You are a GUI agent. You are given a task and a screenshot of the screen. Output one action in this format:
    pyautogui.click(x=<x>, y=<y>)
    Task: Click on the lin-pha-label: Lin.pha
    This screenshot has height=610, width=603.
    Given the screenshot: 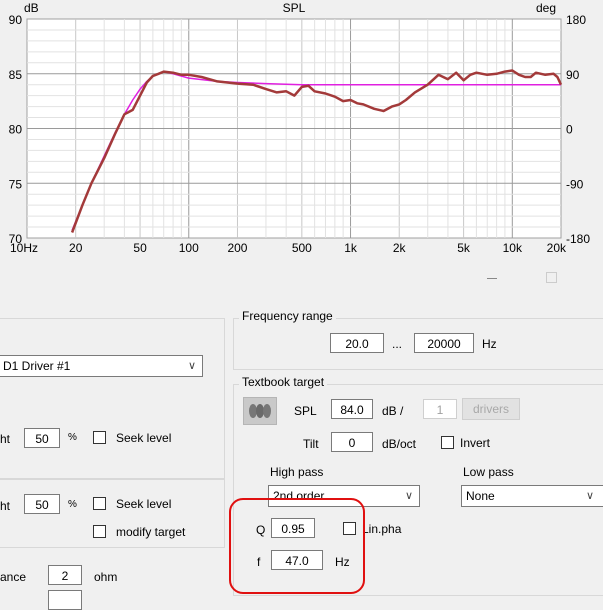 What is the action you would take?
    pyautogui.click(x=382, y=529)
    